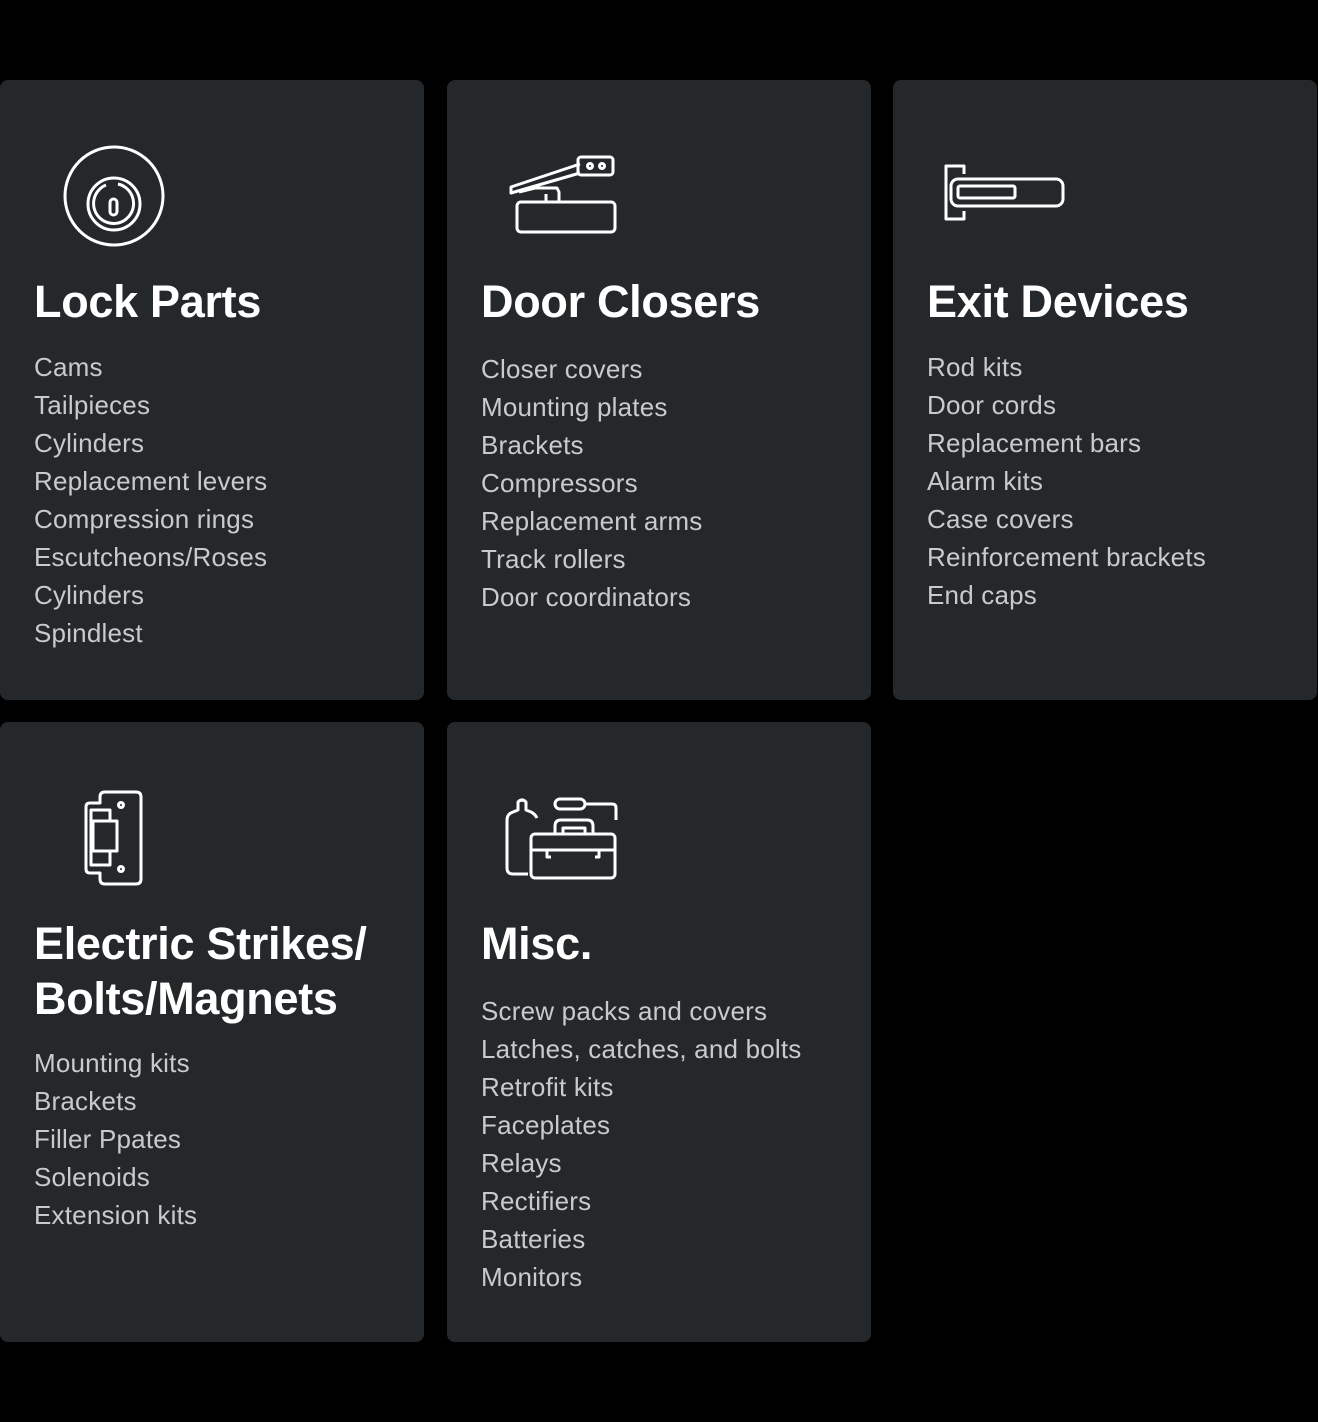  Describe the element at coordinates (148, 301) in the screenshot. I see `card-title: Lock Parts` at that location.